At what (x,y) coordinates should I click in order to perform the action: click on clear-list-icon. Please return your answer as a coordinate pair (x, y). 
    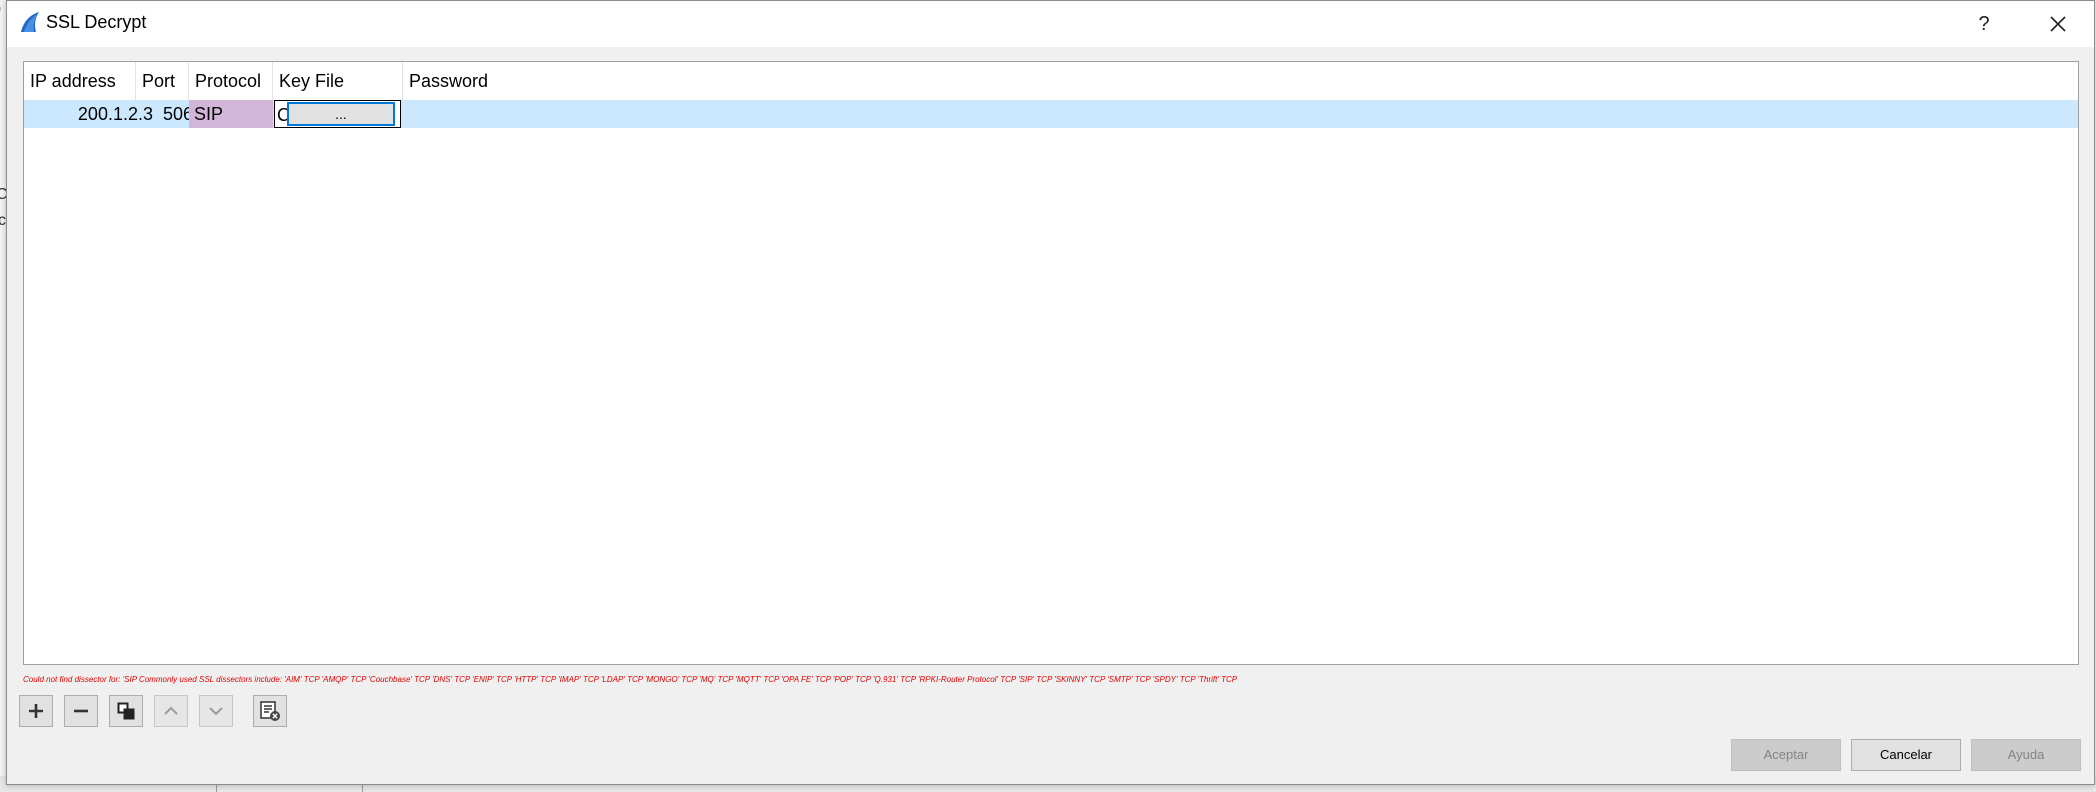
    Looking at the image, I should click on (270, 711).